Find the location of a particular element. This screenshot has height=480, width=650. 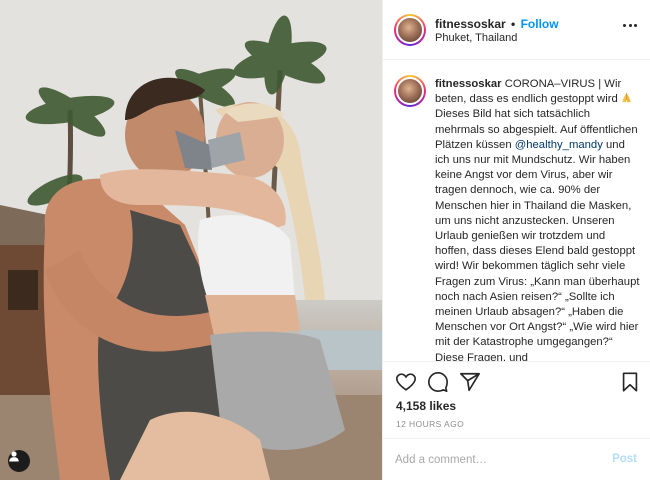

save-button is located at coordinates (630, 382).